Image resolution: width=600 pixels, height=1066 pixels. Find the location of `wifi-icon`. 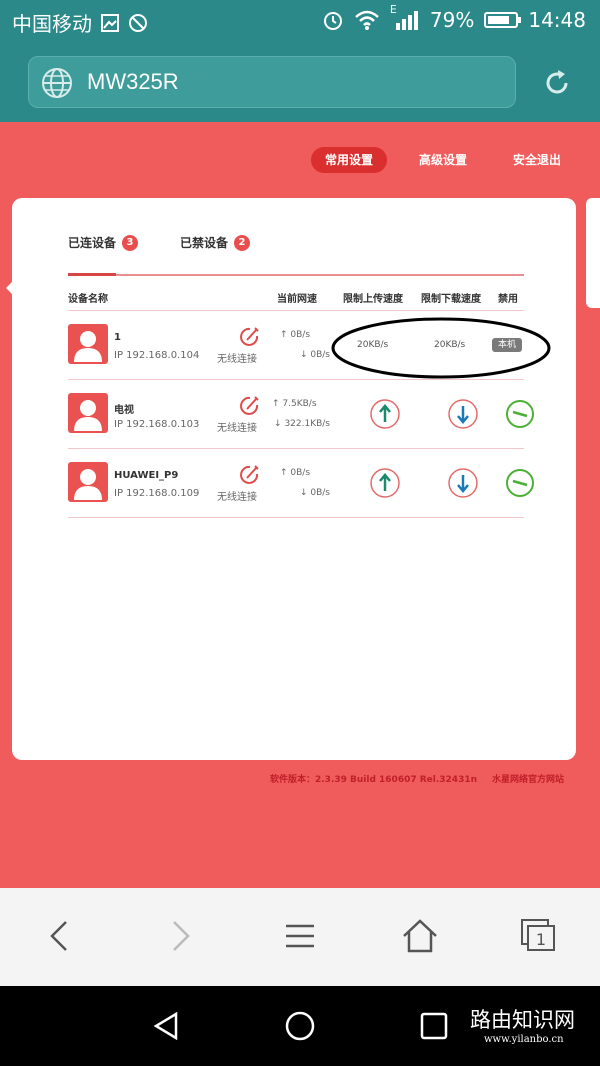

wifi-icon is located at coordinates (367, 20).